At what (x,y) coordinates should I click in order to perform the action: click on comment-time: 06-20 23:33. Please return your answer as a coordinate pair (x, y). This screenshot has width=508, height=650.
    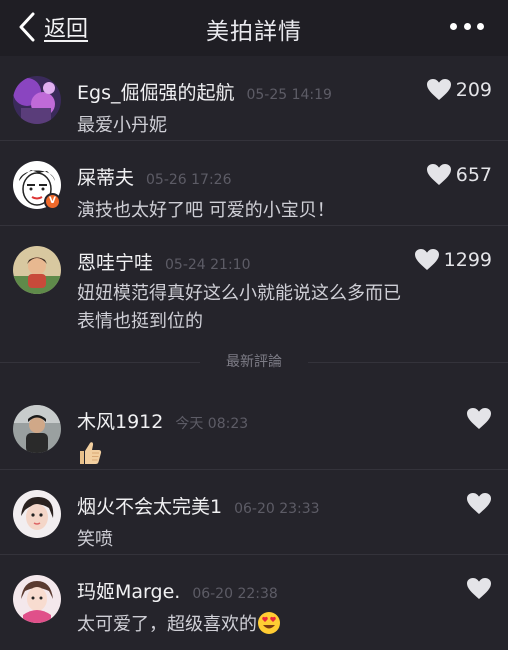
    Looking at the image, I should click on (277, 509).